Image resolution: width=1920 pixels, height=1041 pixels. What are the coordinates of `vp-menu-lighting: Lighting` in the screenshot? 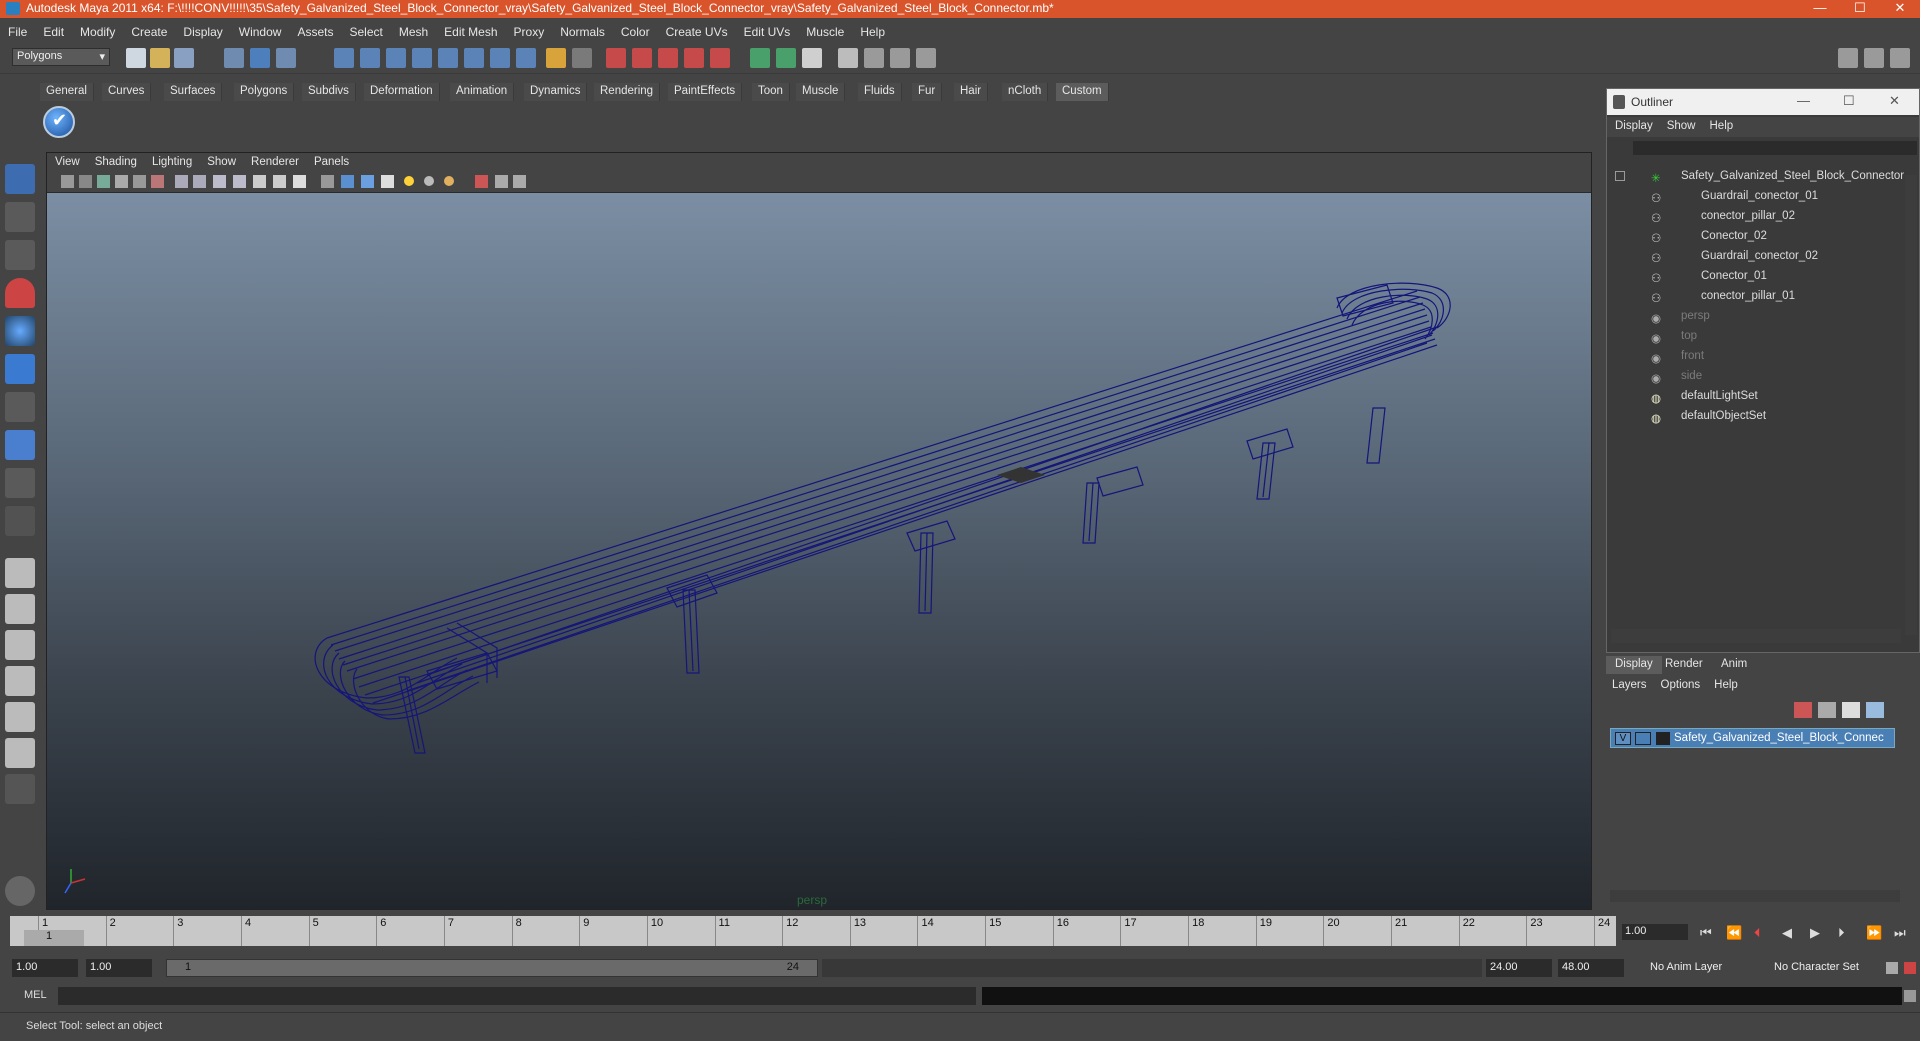 It's located at (171, 160).